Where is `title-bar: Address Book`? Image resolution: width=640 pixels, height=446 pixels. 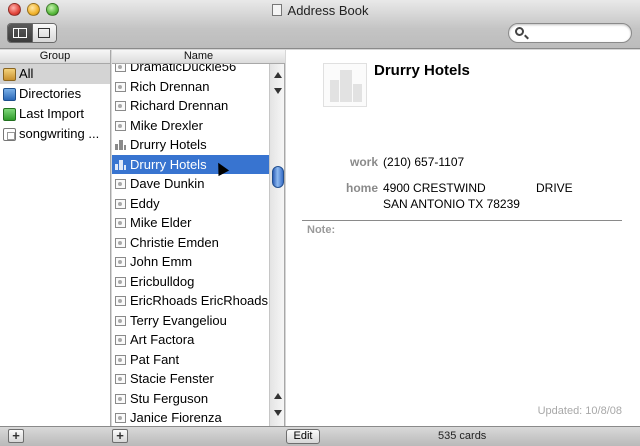 title-bar: Address Book is located at coordinates (320, 24).